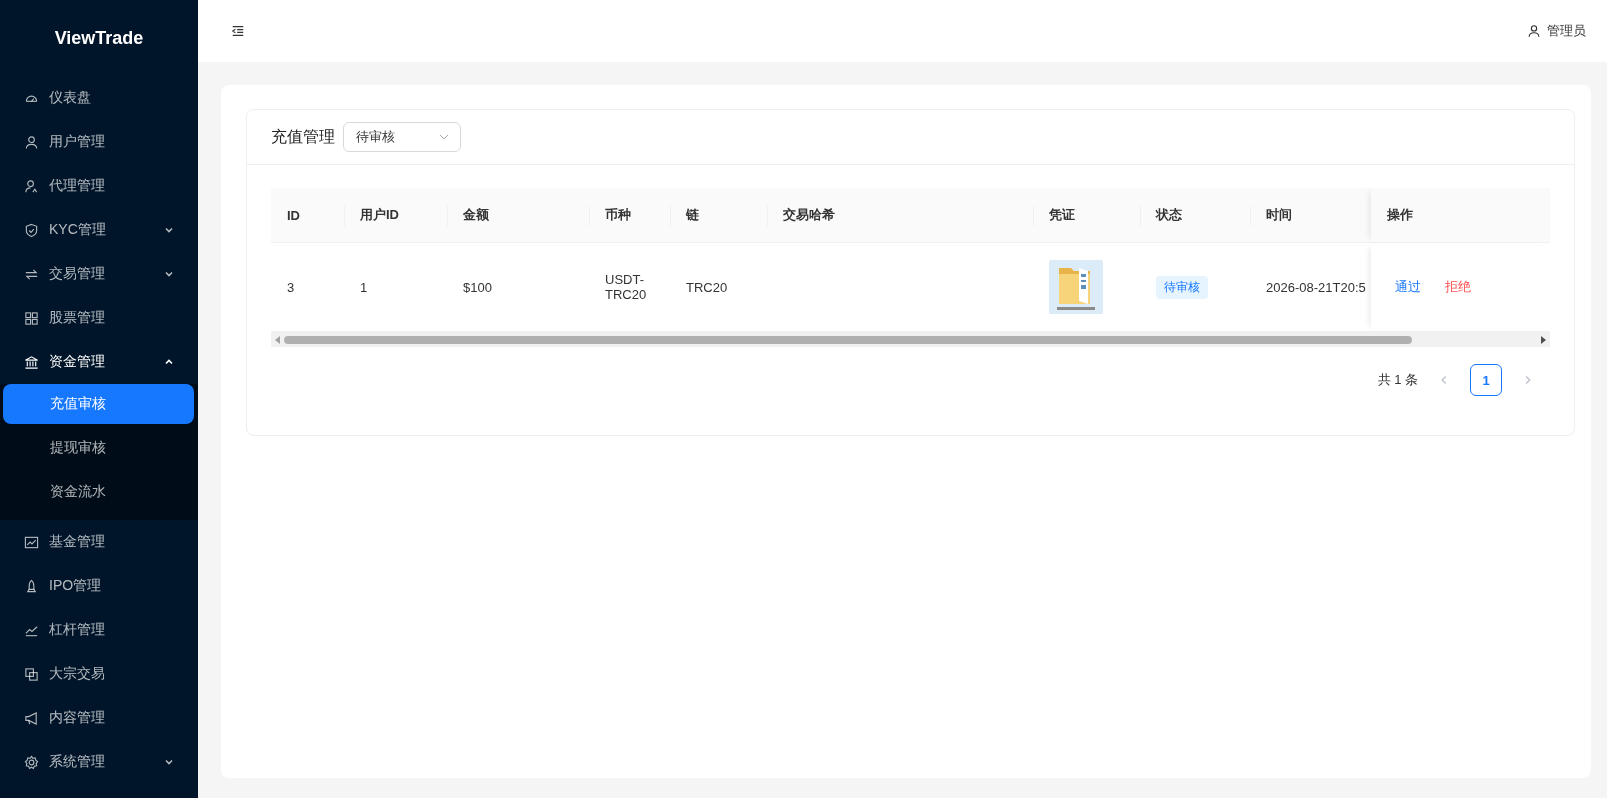 The width and height of the screenshot is (1607, 798). Describe the element at coordinates (303, 136) in the screenshot. I see `card-title: 充值管理` at that location.